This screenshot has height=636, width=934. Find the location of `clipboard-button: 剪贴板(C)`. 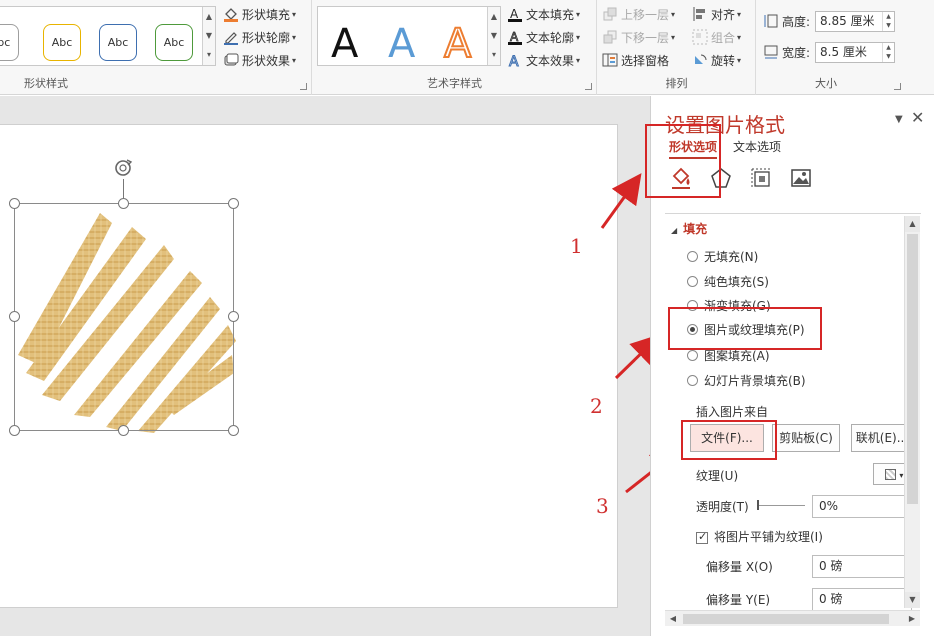

clipboard-button: 剪贴板(C) is located at coordinates (806, 438).